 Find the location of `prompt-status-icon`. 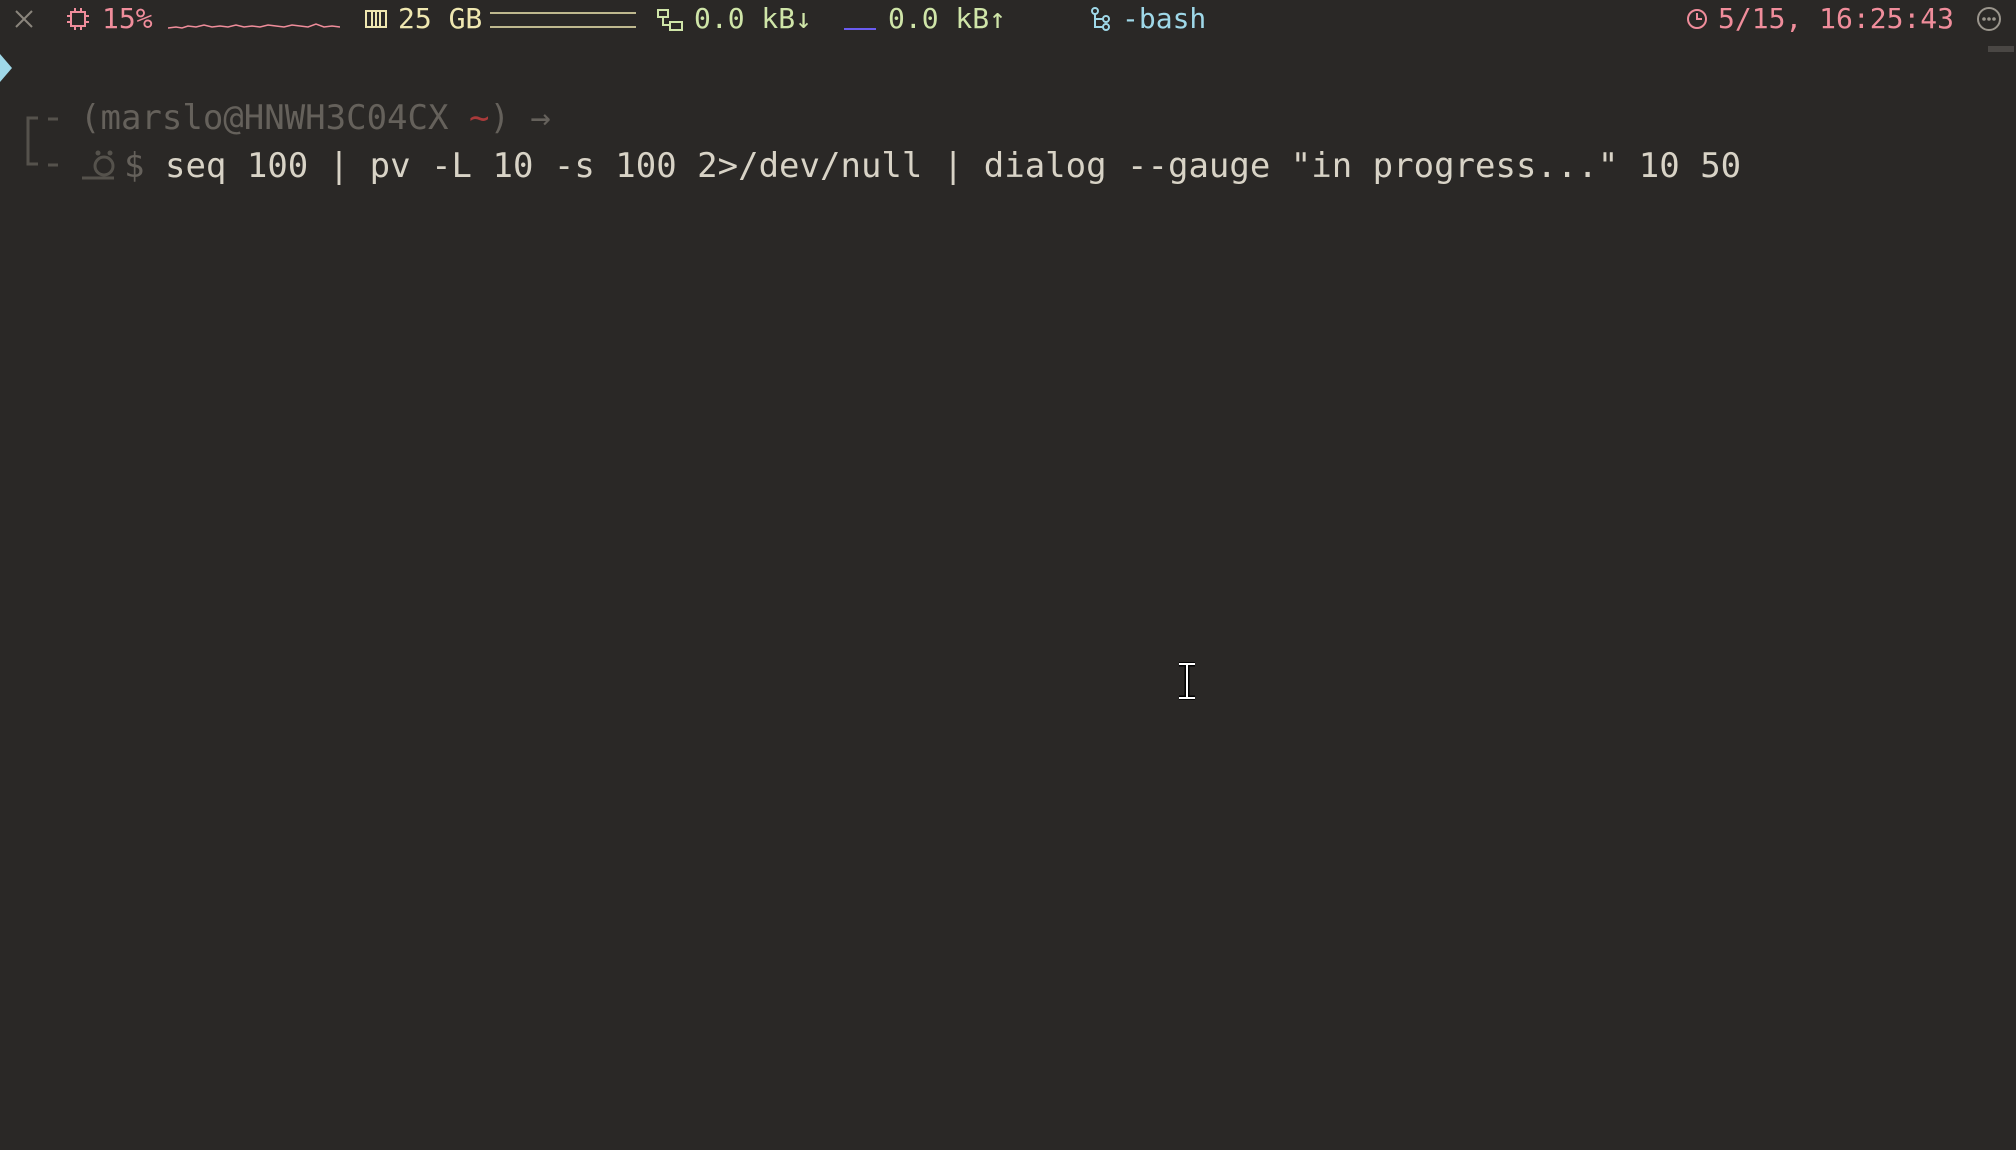

prompt-status-icon is located at coordinates (98, 165).